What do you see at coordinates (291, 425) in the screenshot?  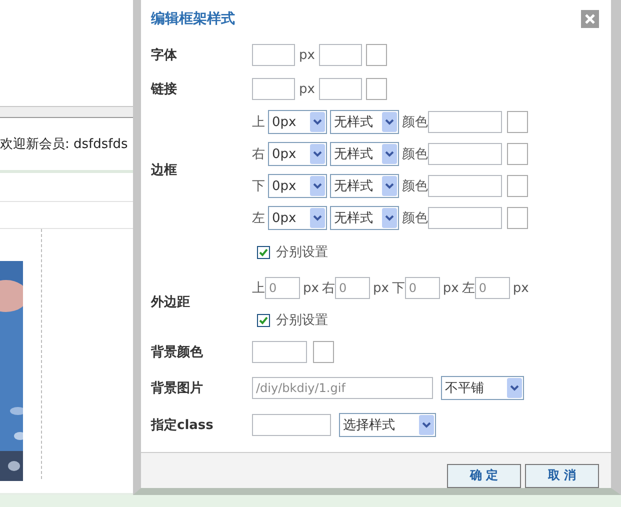 I see `class-input` at bounding box center [291, 425].